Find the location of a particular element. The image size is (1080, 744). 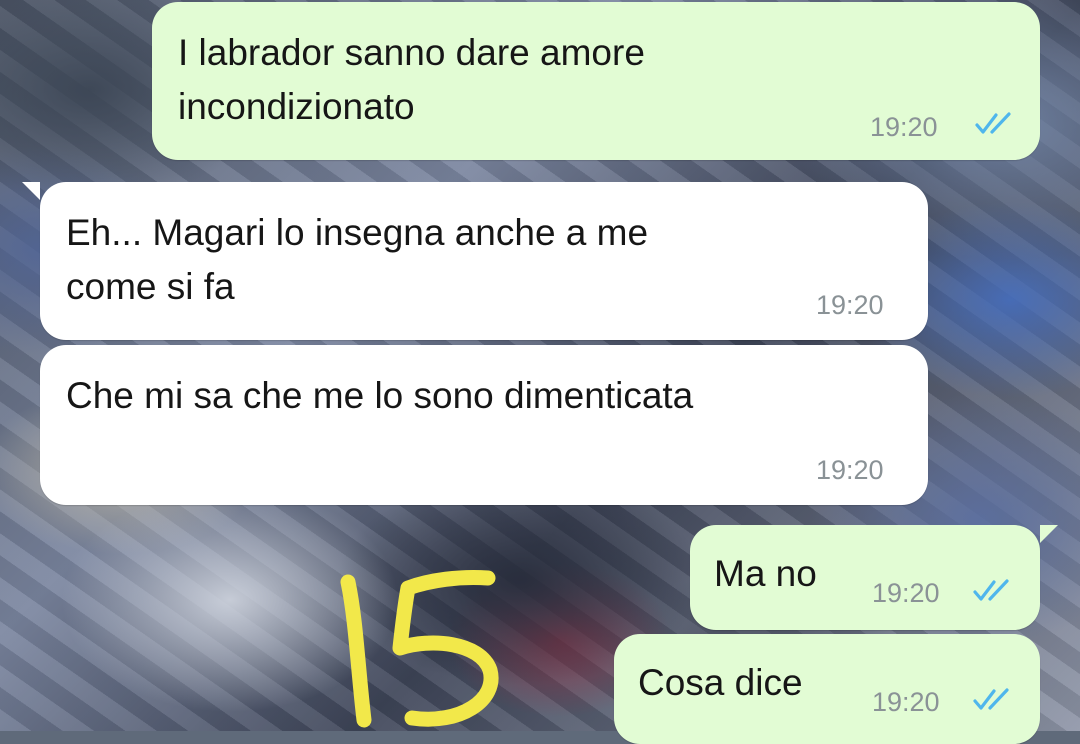

message-bubble-outgoing: Ma no 19:20 is located at coordinates (865, 577).